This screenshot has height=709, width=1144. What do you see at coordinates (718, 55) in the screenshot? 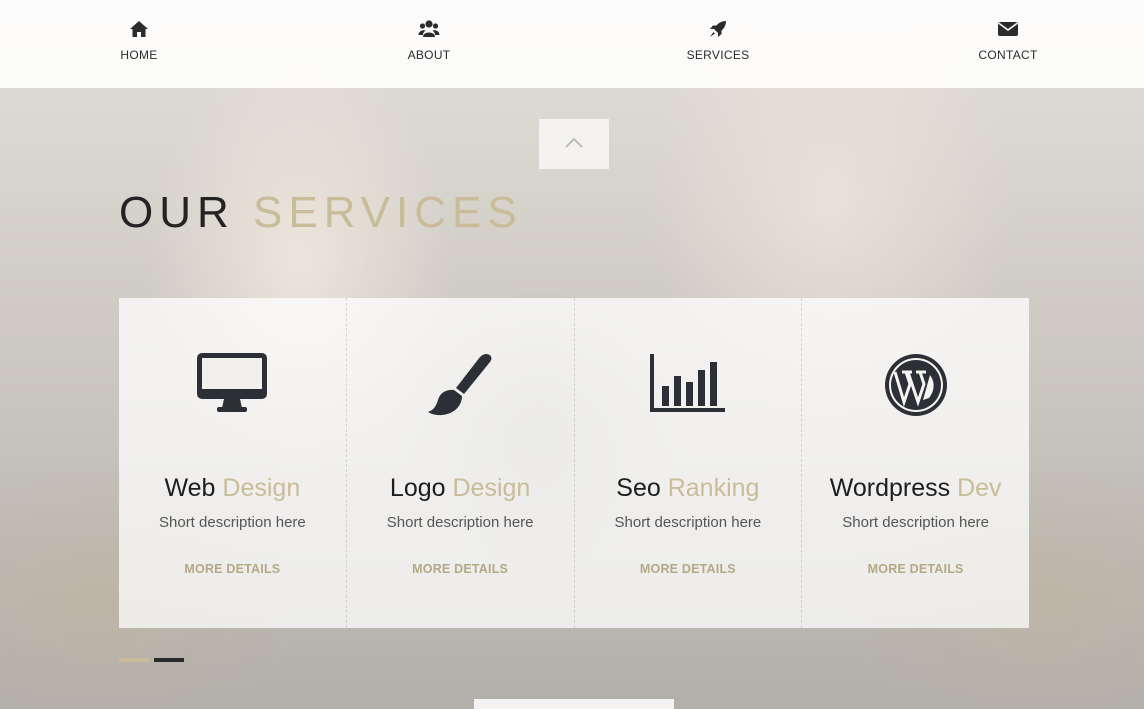
I see `nav-label-services: SERVICES` at bounding box center [718, 55].